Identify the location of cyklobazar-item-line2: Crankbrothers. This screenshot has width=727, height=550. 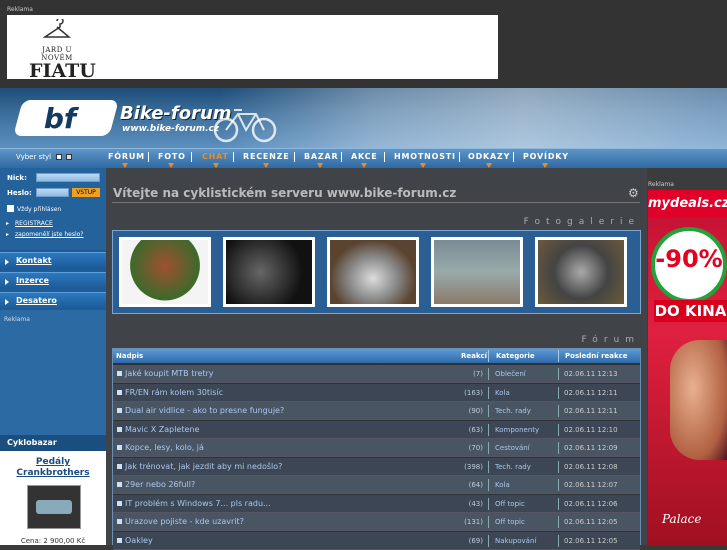
(53, 473).